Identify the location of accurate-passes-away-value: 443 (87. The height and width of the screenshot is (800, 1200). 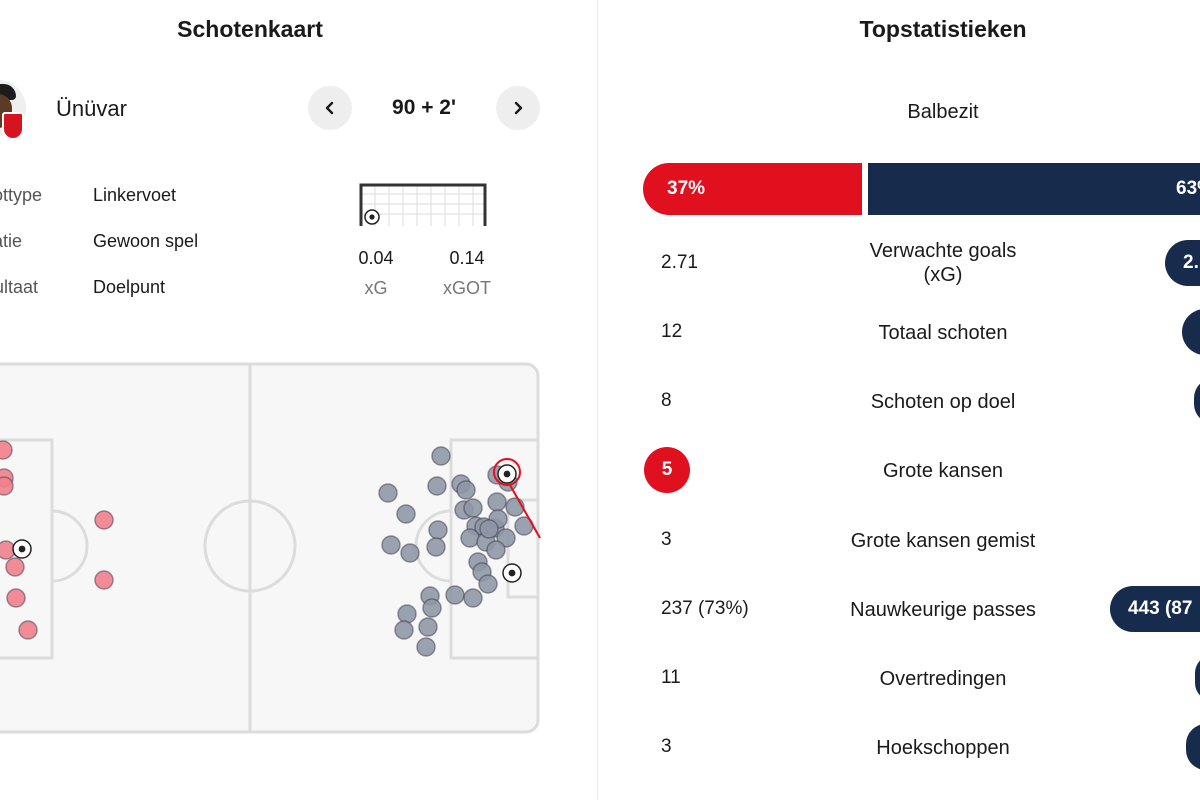
(1155, 609).